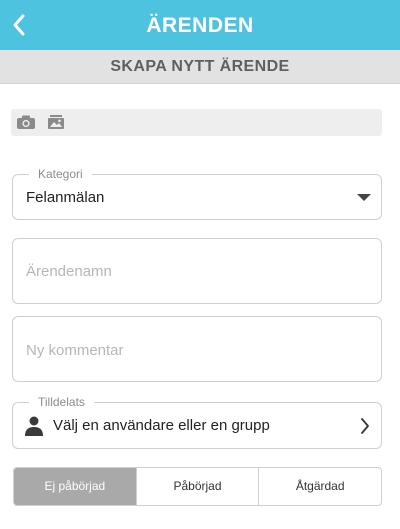  I want to click on assignee-value: Välj en användare eller en grupp, so click(161, 425).